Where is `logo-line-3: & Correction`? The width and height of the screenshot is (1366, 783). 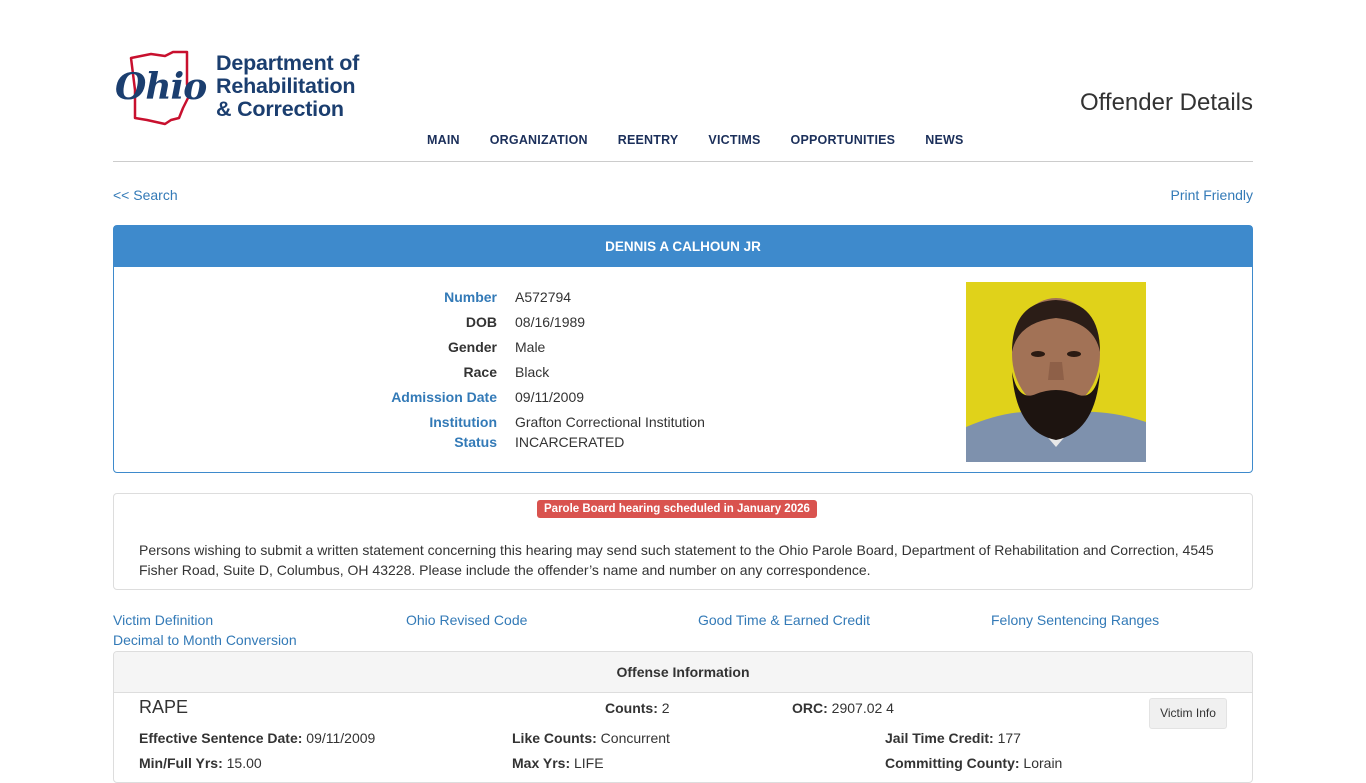
logo-line-3: & Correction is located at coordinates (280, 109).